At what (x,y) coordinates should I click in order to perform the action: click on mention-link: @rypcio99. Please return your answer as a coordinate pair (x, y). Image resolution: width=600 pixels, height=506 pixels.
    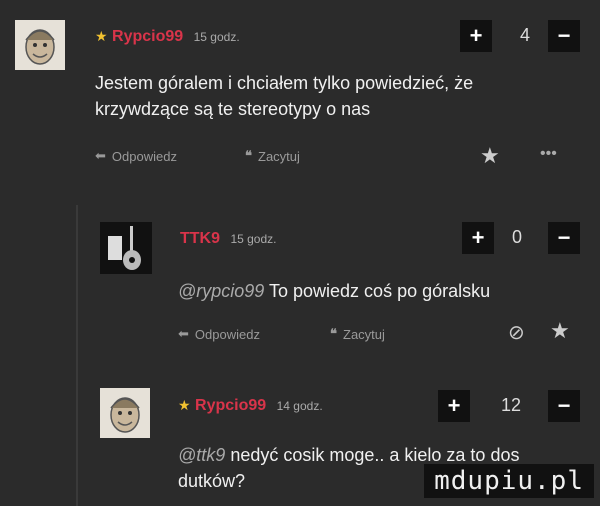
    Looking at the image, I should click on (221, 291).